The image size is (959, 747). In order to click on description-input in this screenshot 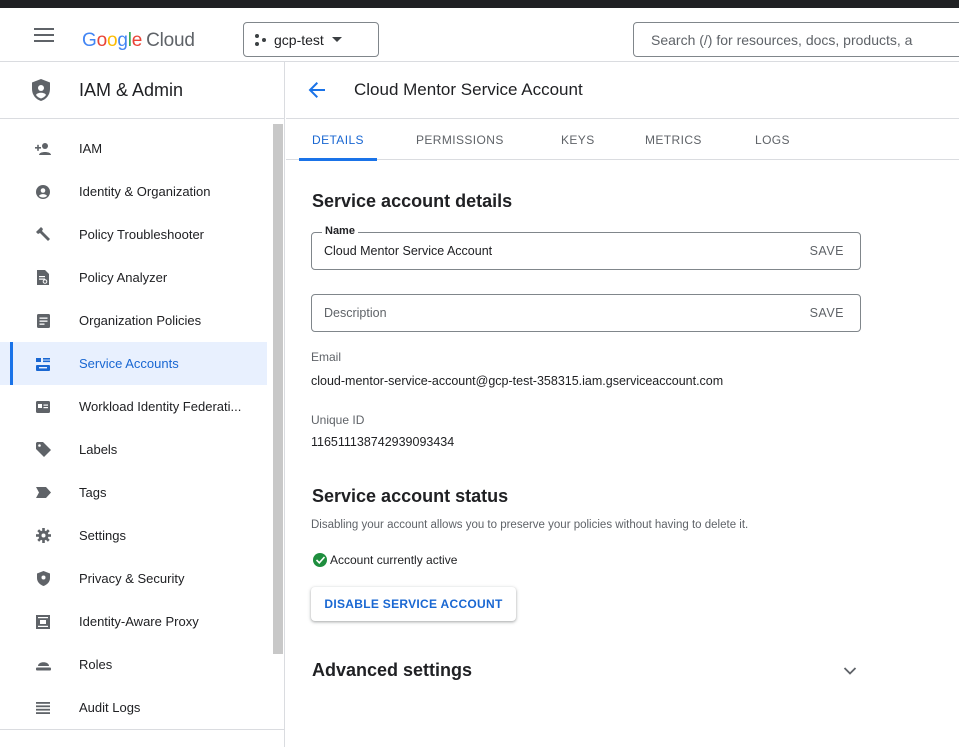, I will do `click(547, 313)`.